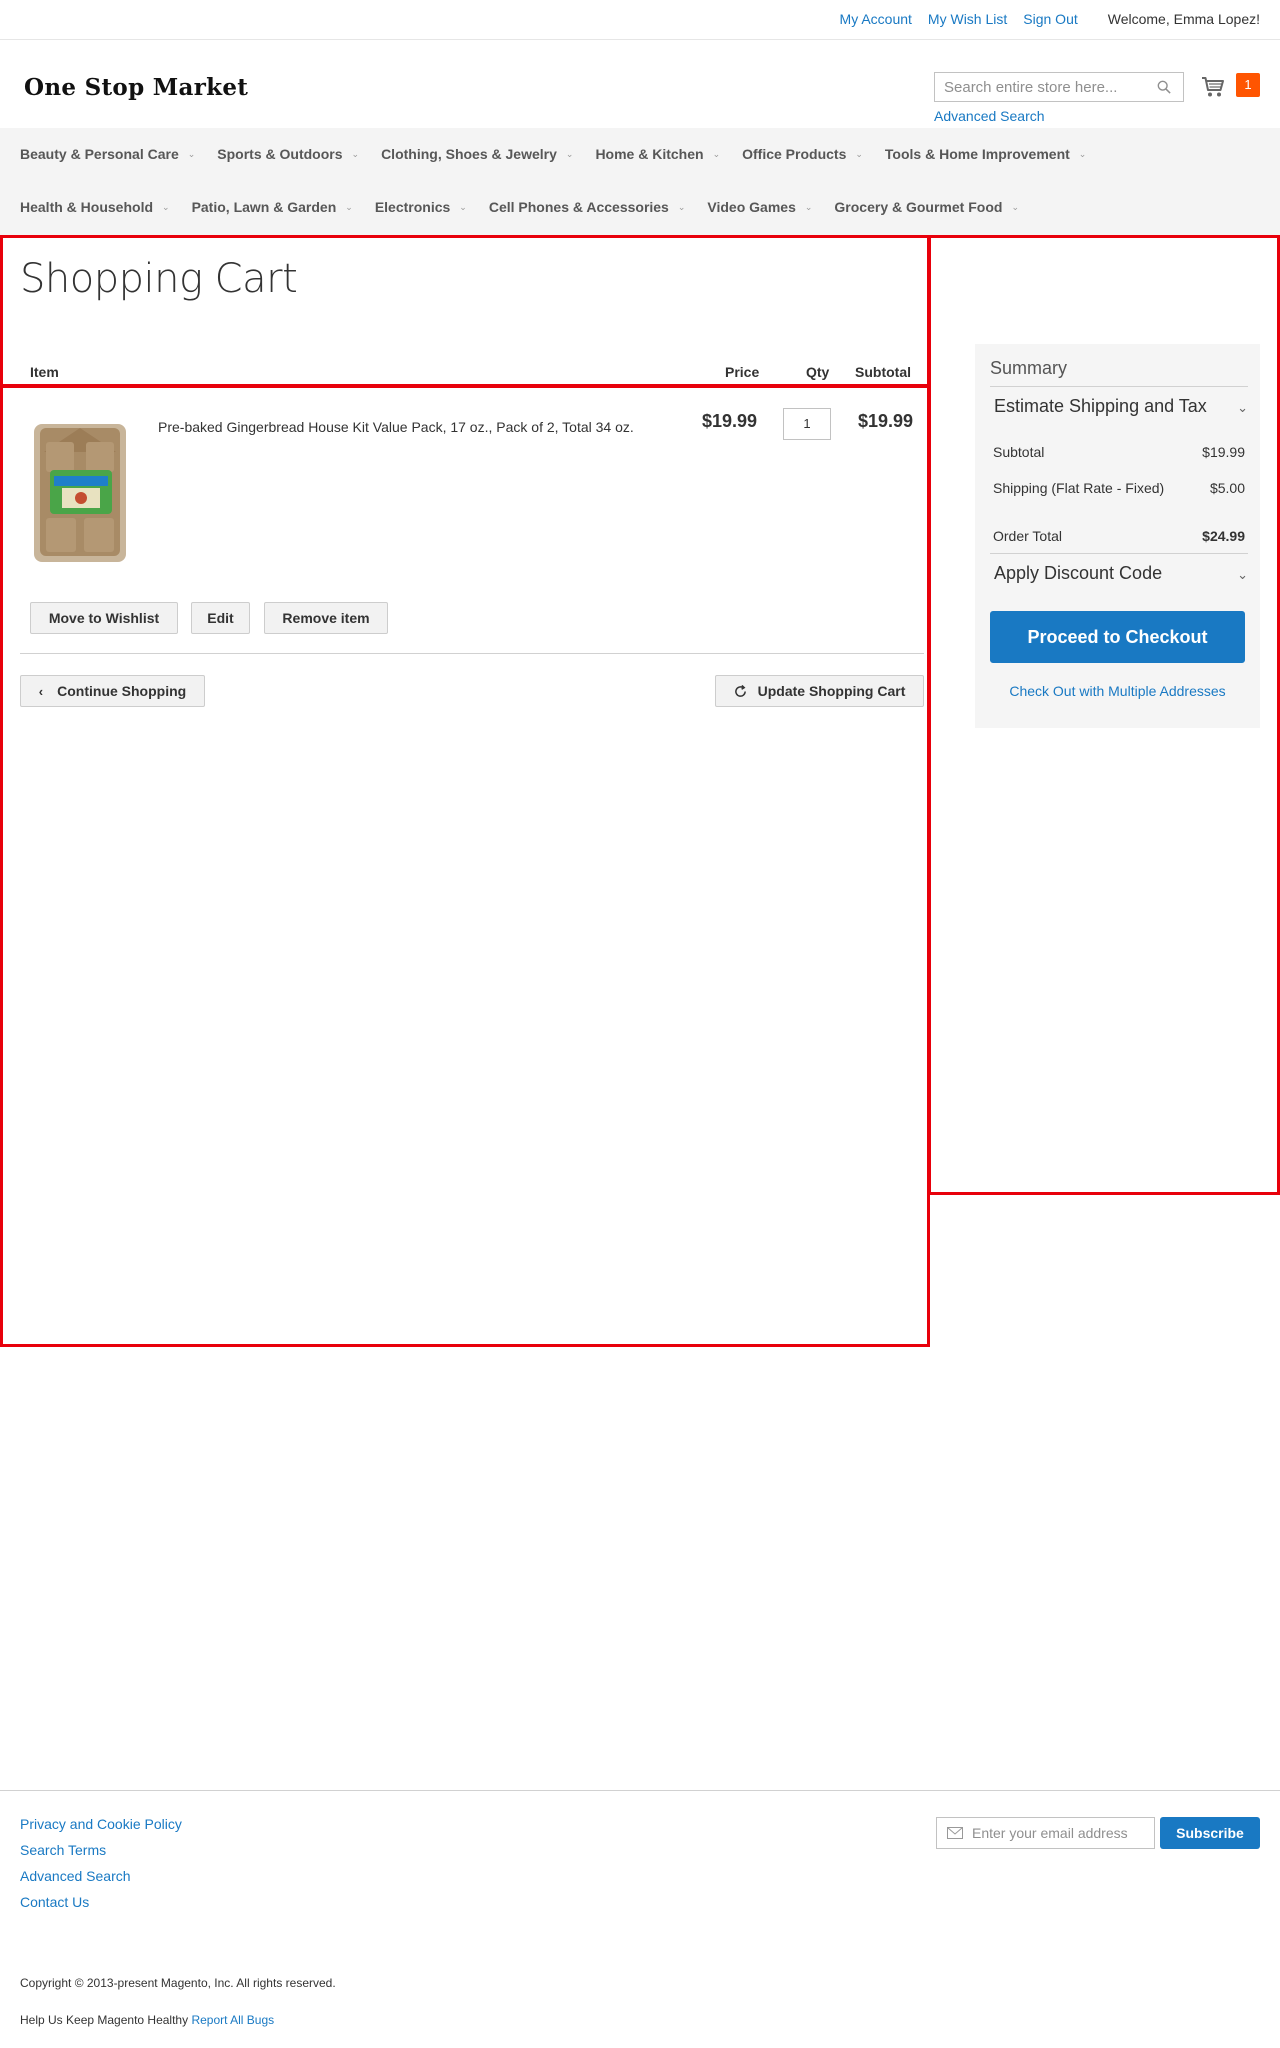 This screenshot has height=2048, width=1280. I want to click on report-bugs-link: Report All Bugs, so click(232, 2020).